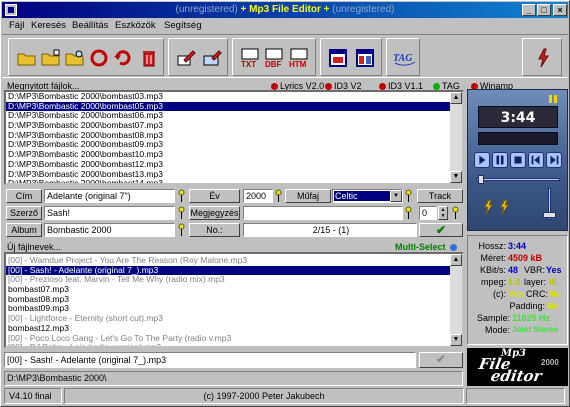 This screenshot has width=570, height=407. What do you see at coordinates (212, 58) in the screenshot?
I see `rename-icon` at bounding box center [212, 58].